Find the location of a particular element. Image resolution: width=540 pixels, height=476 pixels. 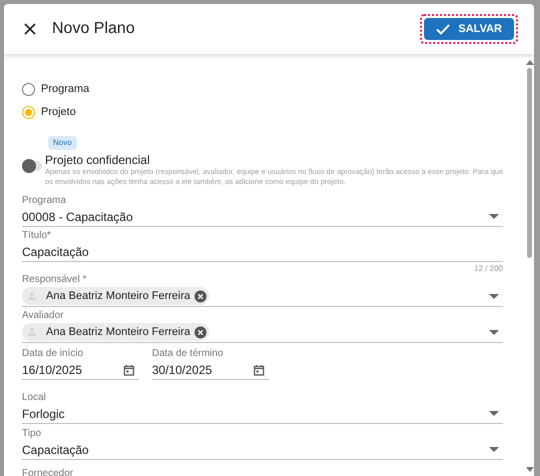

new-badge: Novo is located at coordinates (62, 143).